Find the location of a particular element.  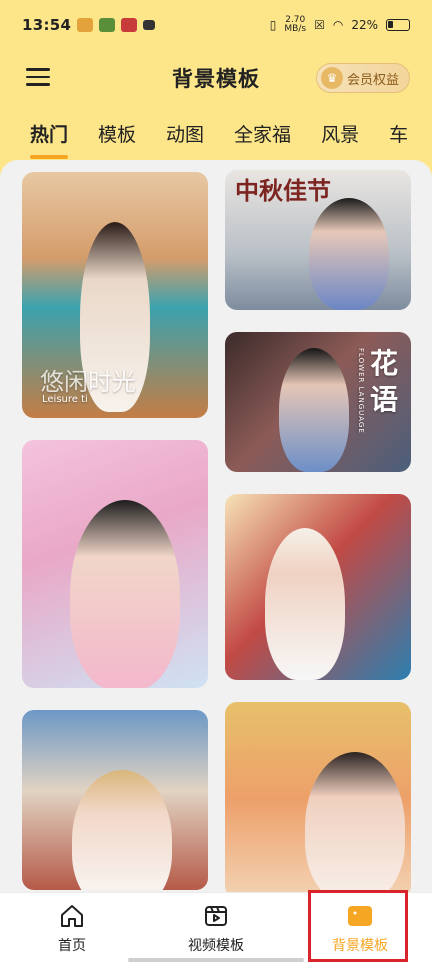

tab-template: 模板 is located at coordinates (117, 133).